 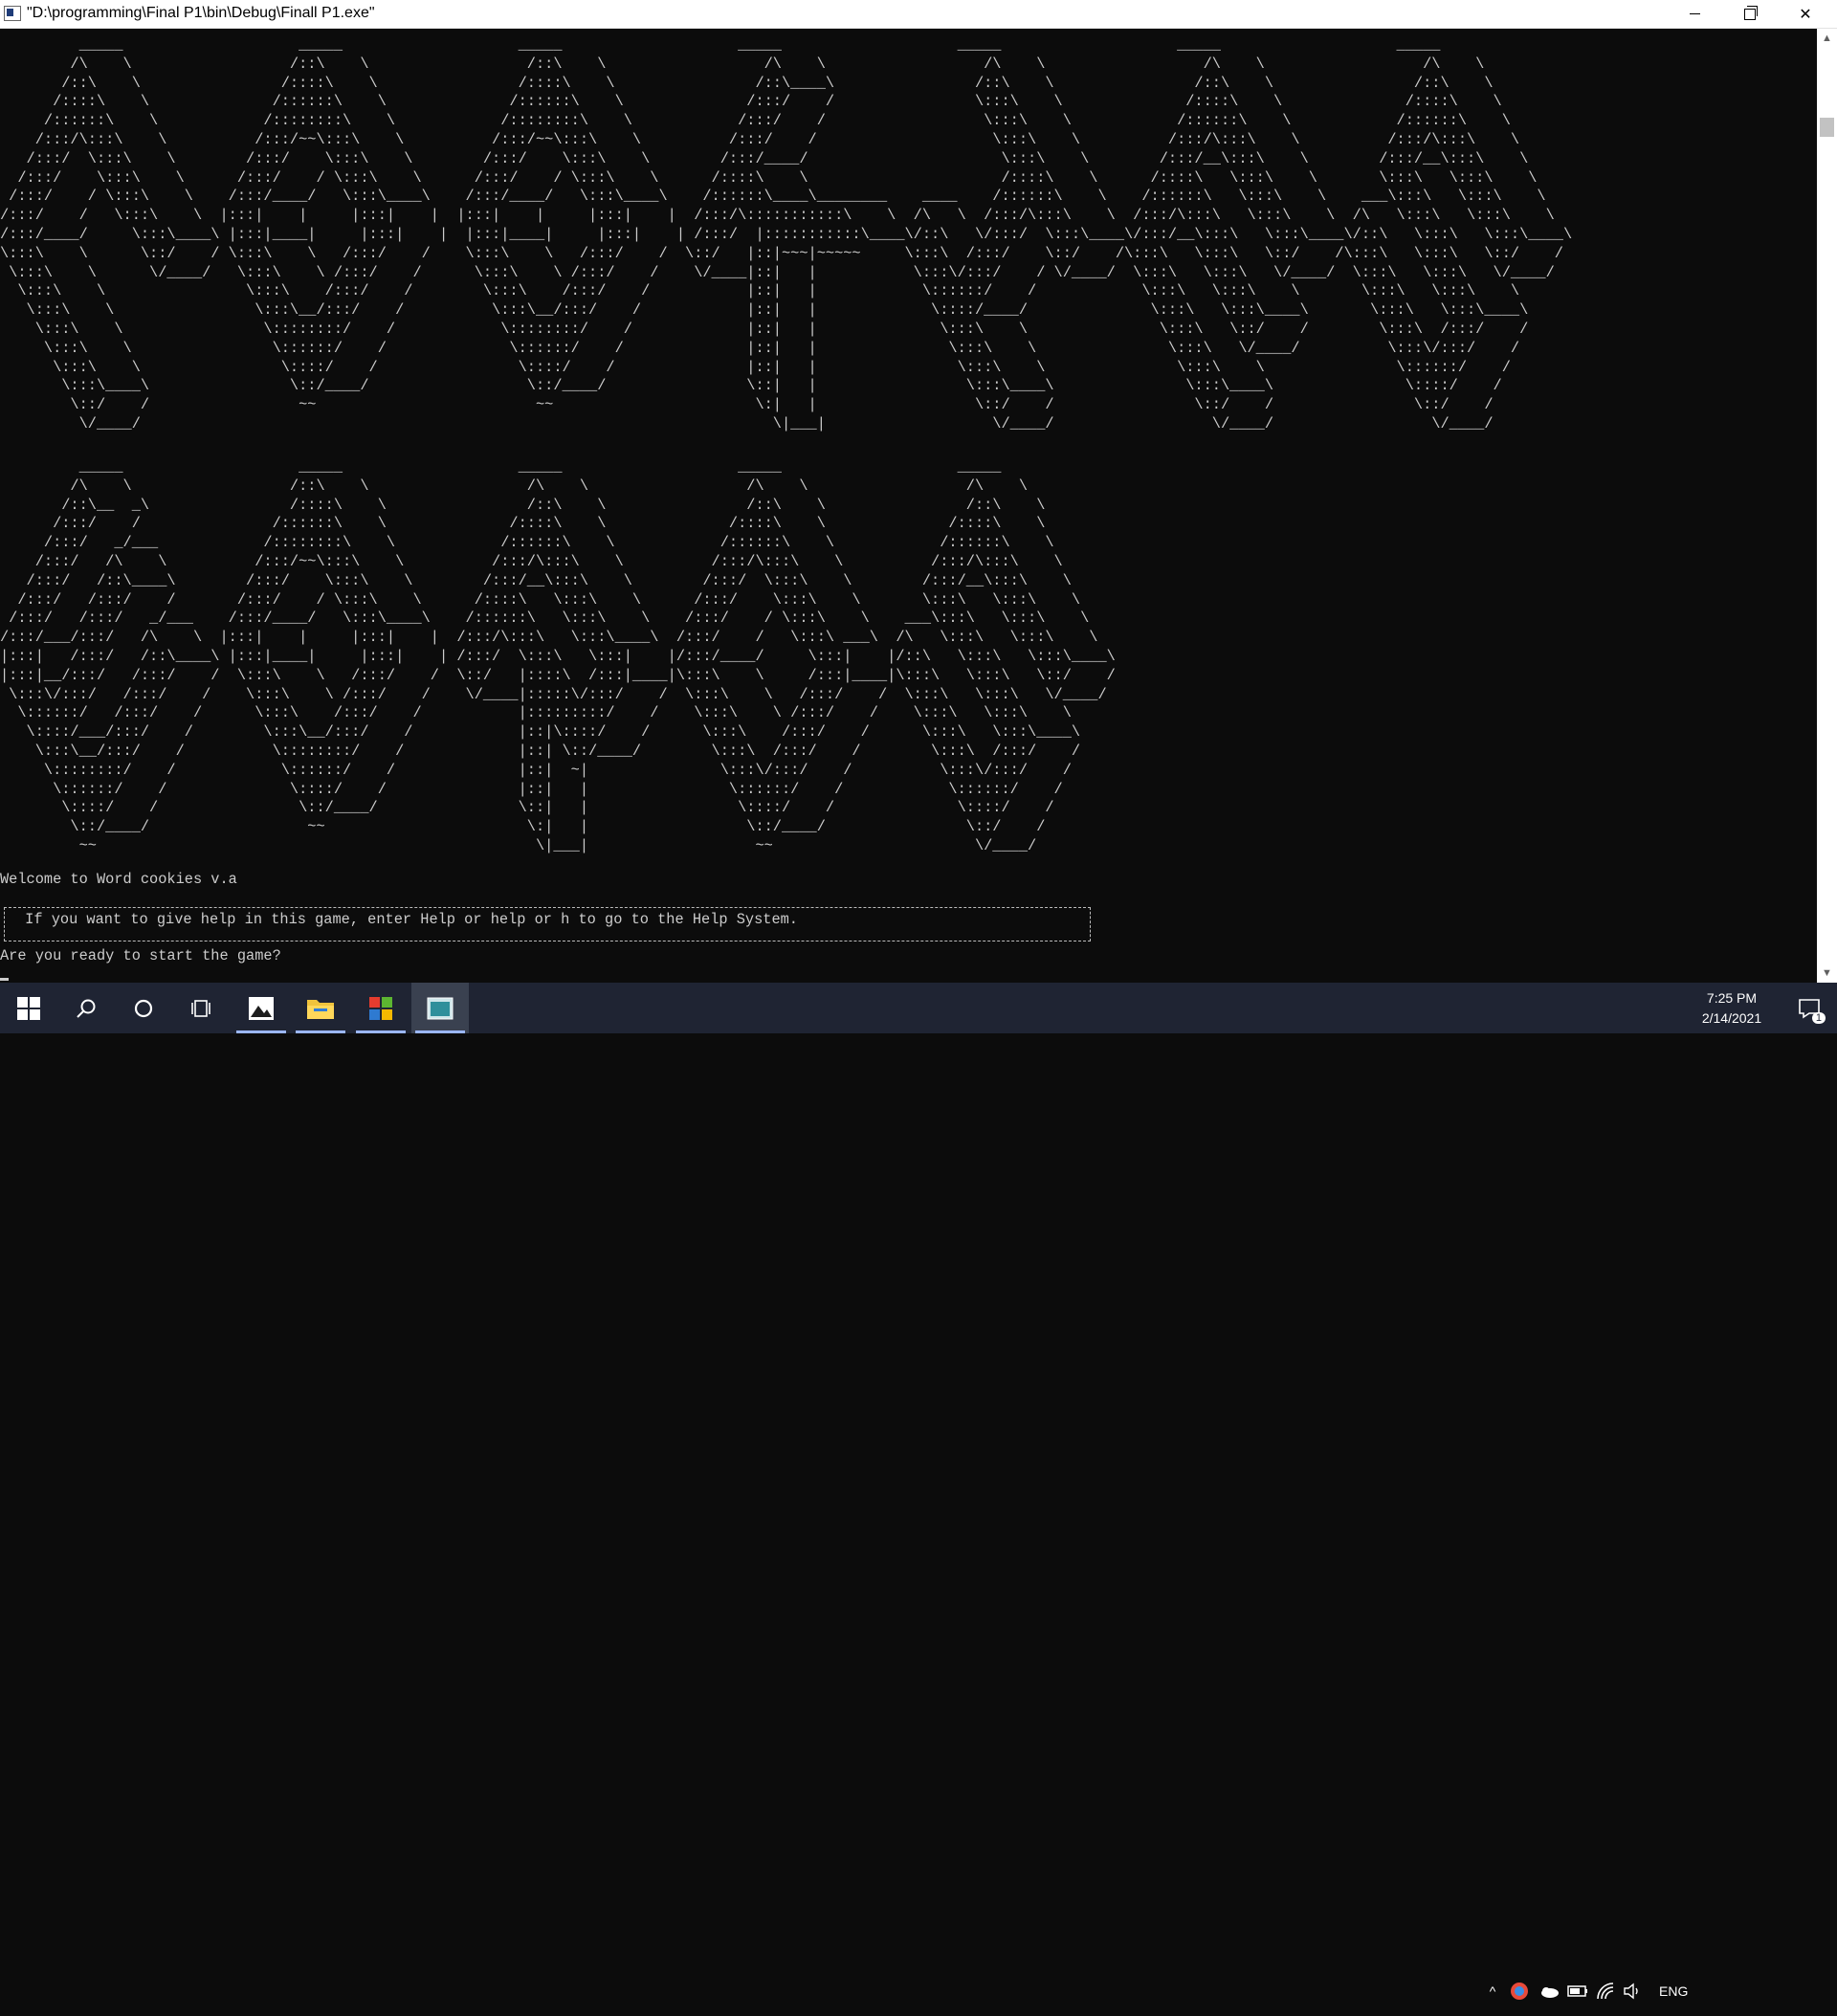 I want to click on taskbar-app-file-explorer, so click(x=320, y=1008).